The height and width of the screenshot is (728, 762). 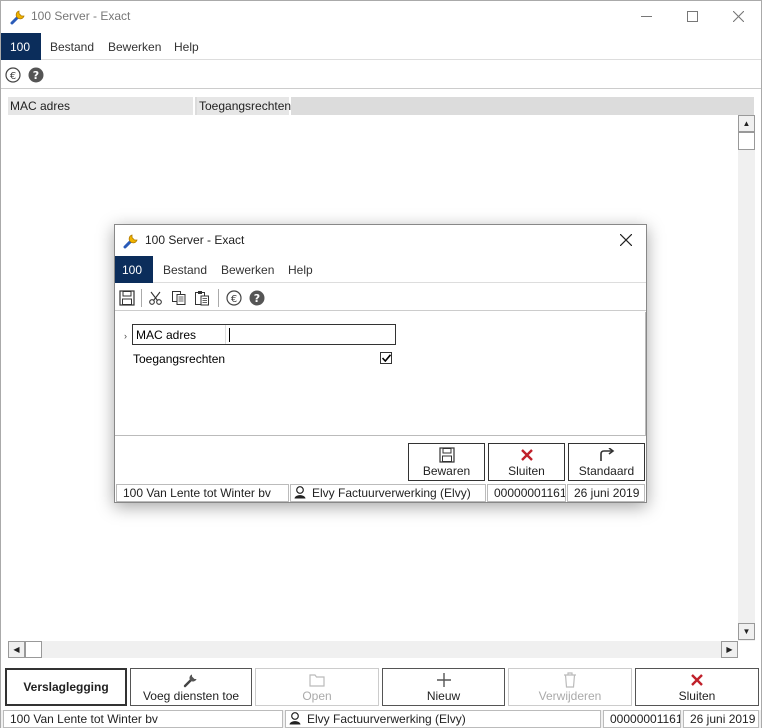 I want to click on voeg-diensten-toe-button: Voeg diensten toe, so click(x=191, y=687).